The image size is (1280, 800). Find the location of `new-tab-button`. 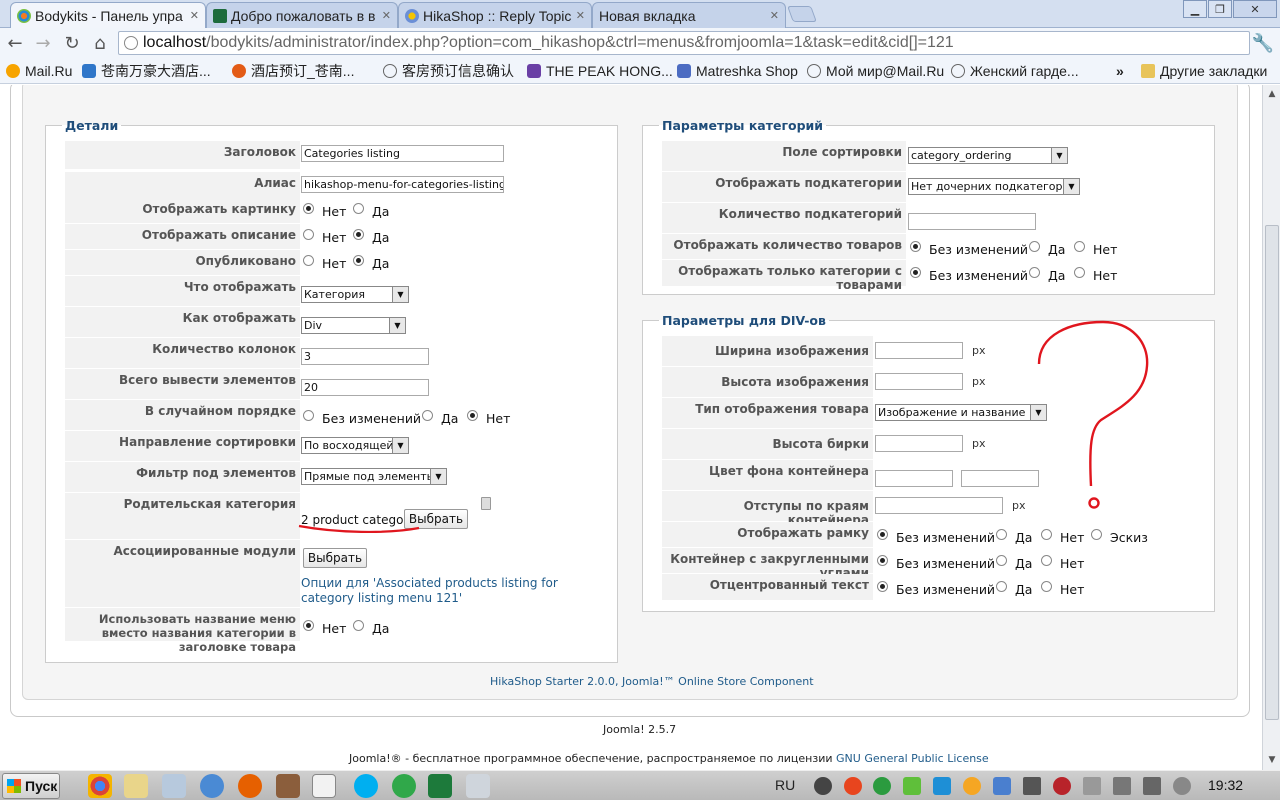

new-tab-button is located at coordinates (802, 14).